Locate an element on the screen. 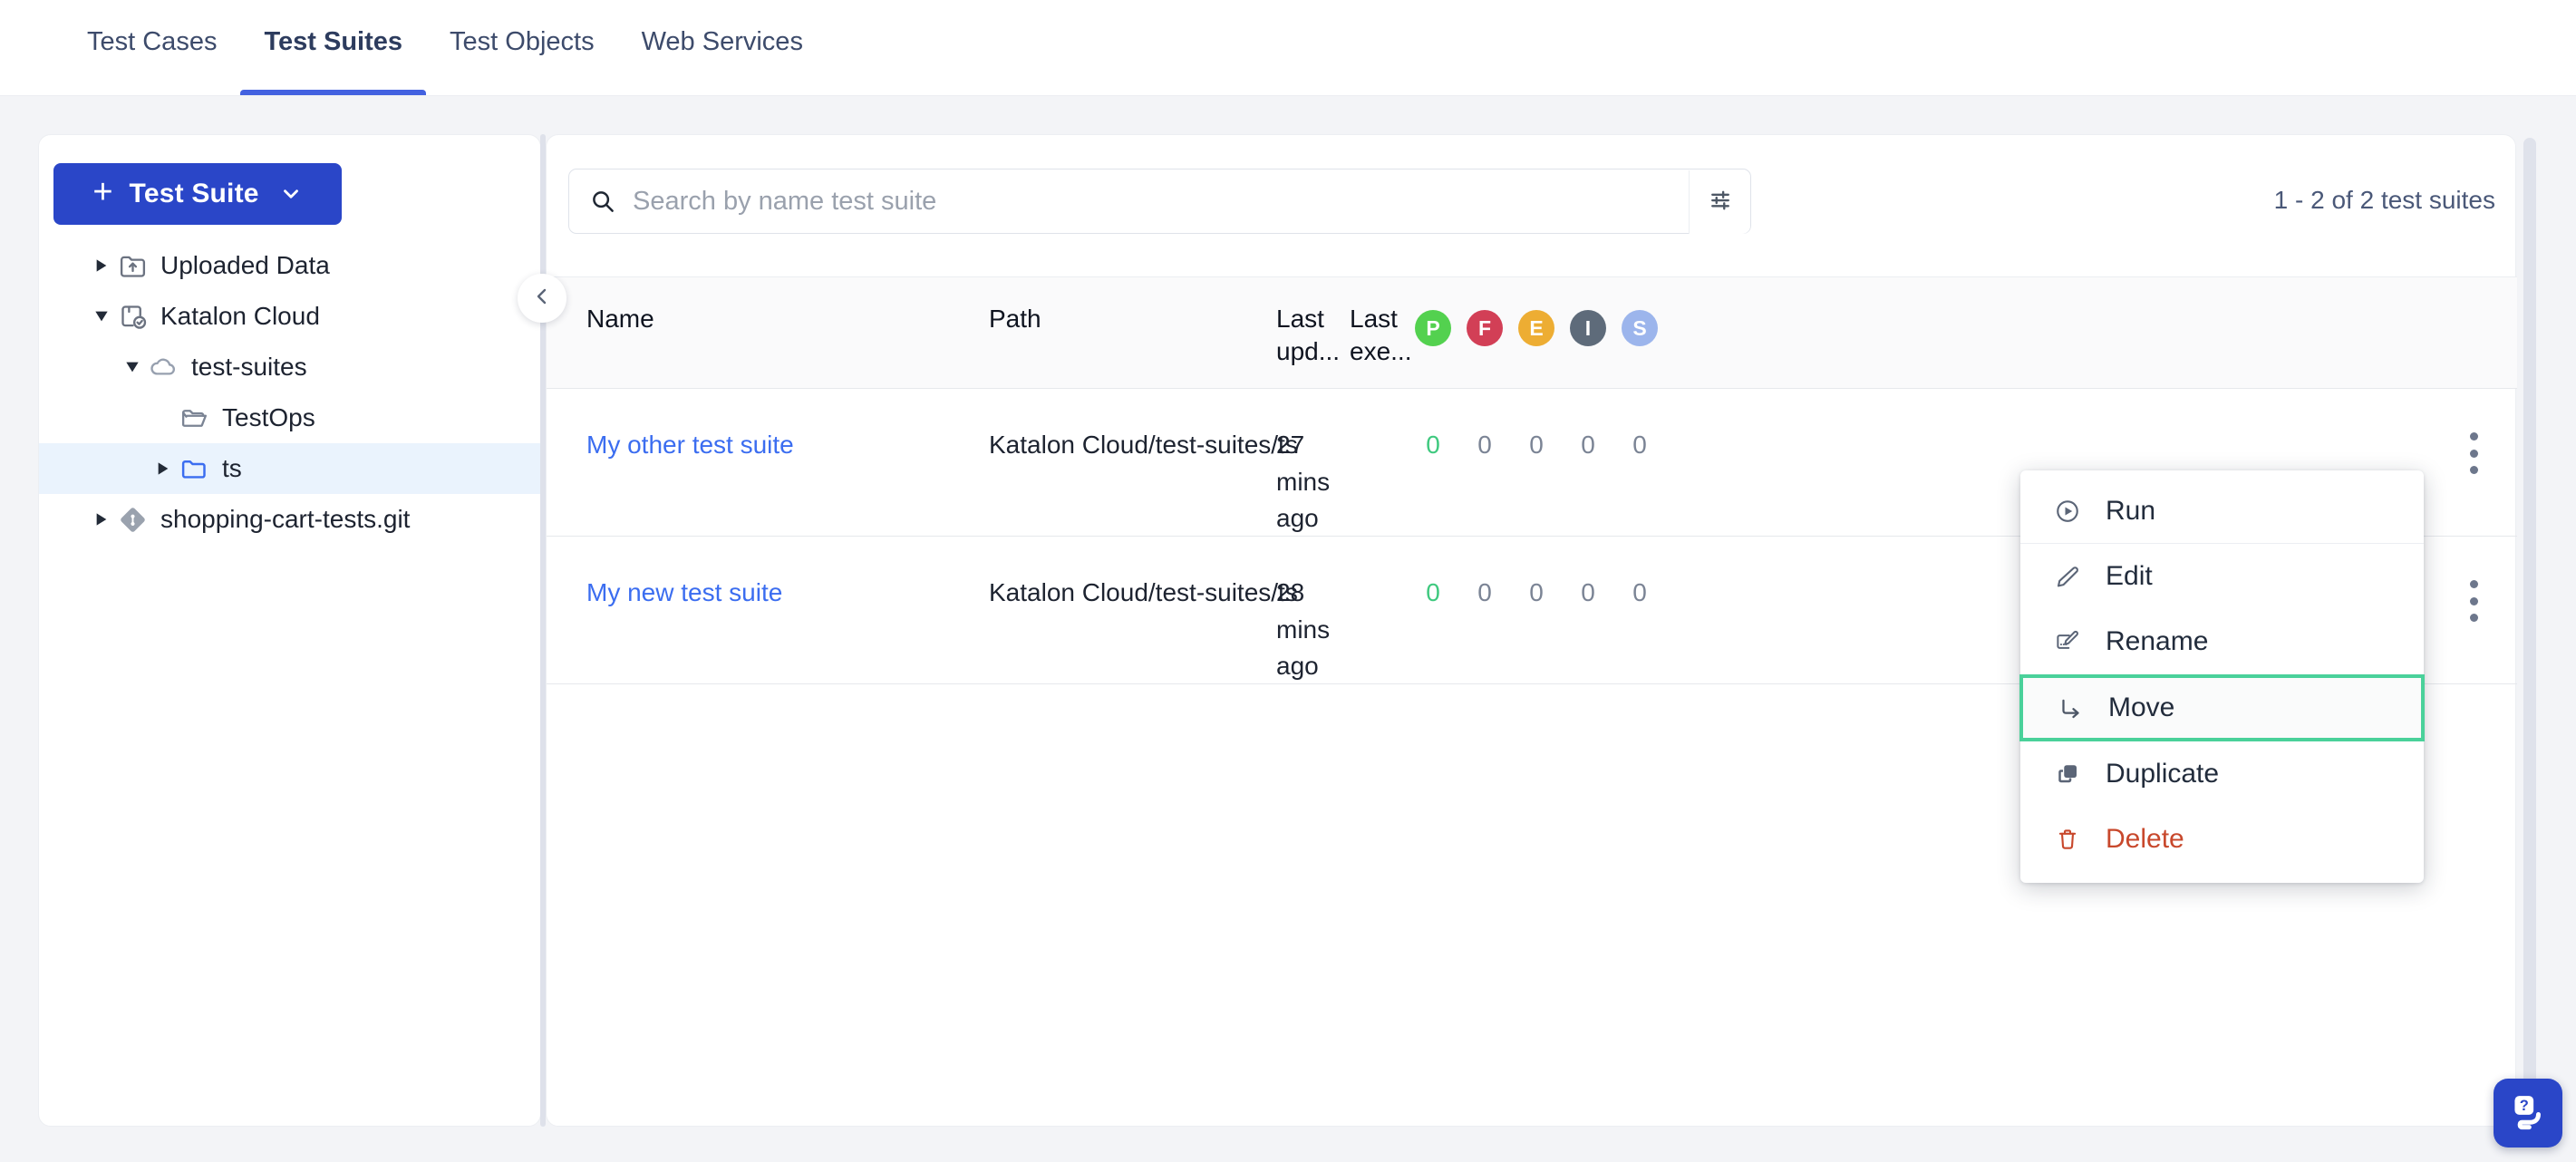 The width and height of the screenshot is (2576, 1162). help-chat-button: ? is located at coordinates (2528, 1113).